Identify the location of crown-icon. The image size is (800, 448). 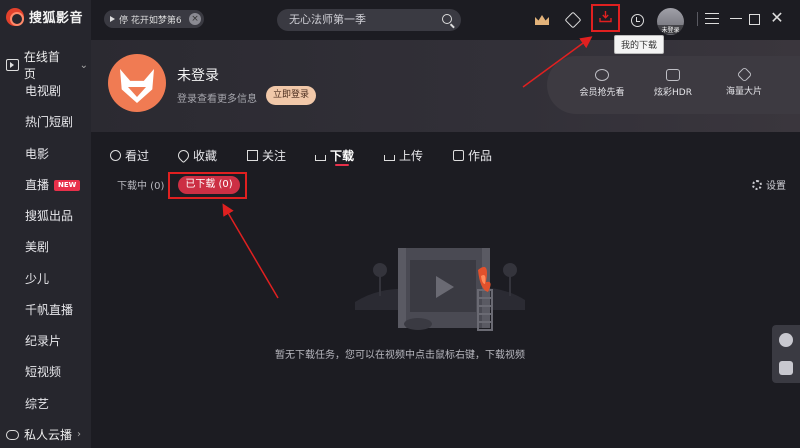
(542, 20).